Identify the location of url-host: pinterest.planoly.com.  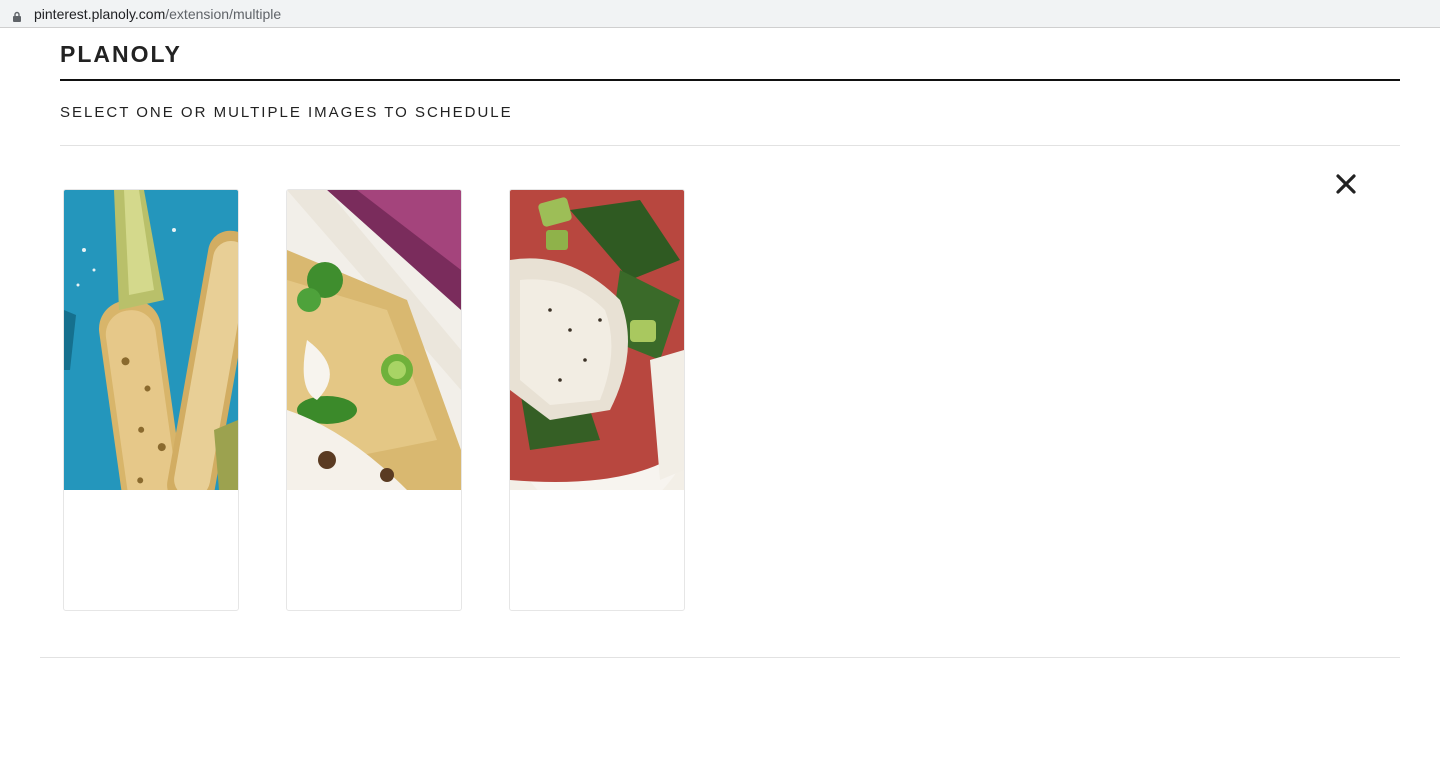
(100, 14).